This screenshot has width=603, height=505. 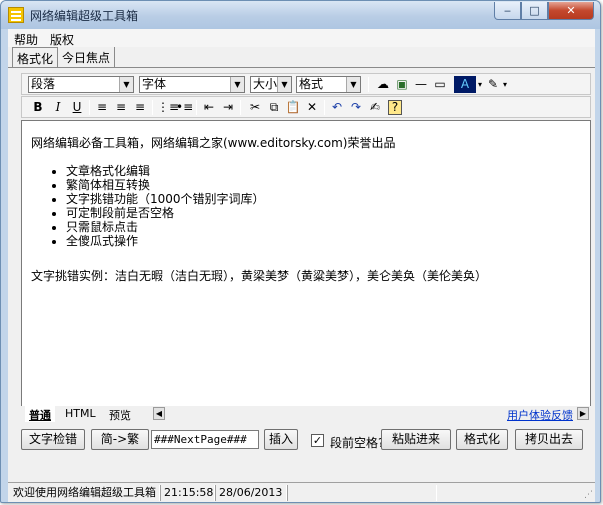 I want to click on scroll-left-icon: ◀, so click(x=159, y=413).